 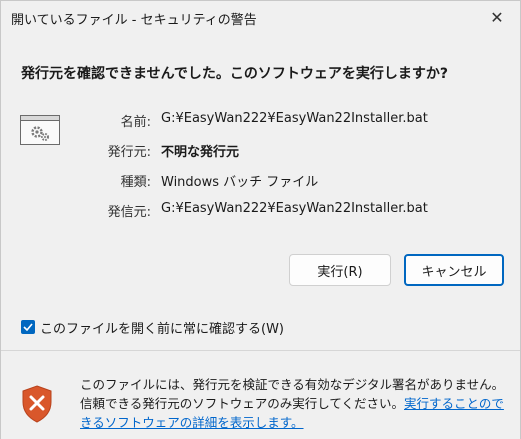 I want to click on checkmark-icon, so click(x=28, y=327).